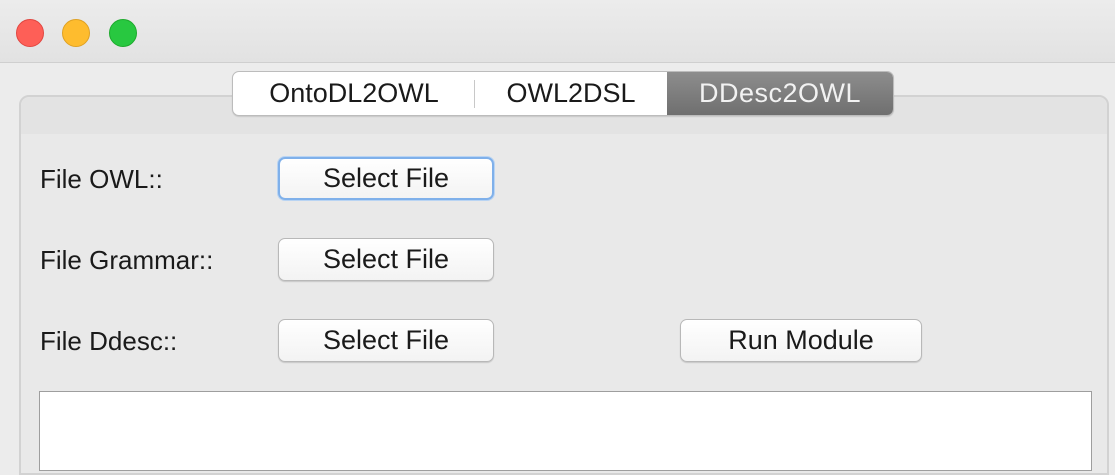 Image resolution: width=1115 pixels, height=475 pixels. Describe the element at coordinates (123, 33) in the screenshot. I see `zoom-button` at that location.